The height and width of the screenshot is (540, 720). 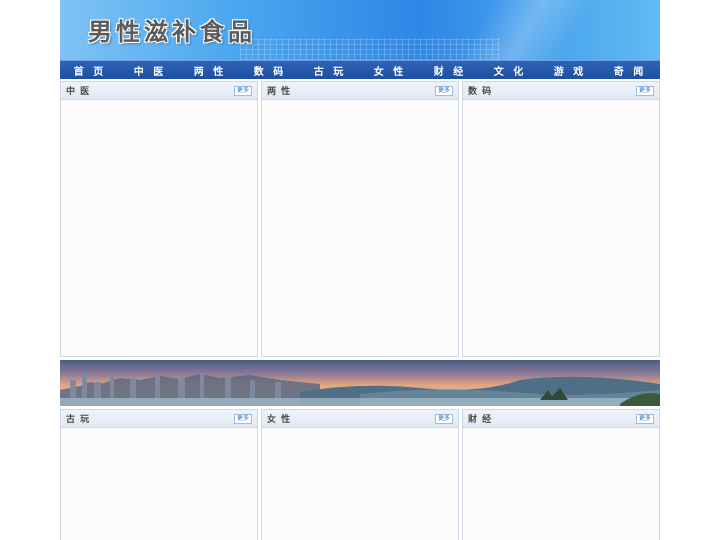 What do you see at coordinates (480, 92) in the screenshot?
I see `panel-title: 数 码` at bounding box center [480, 92].